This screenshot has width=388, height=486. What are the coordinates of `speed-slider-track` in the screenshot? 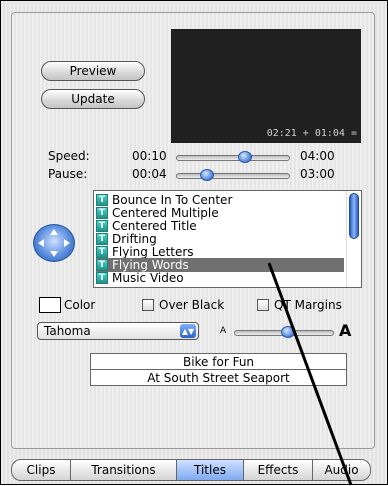 It's located at (233, 158).